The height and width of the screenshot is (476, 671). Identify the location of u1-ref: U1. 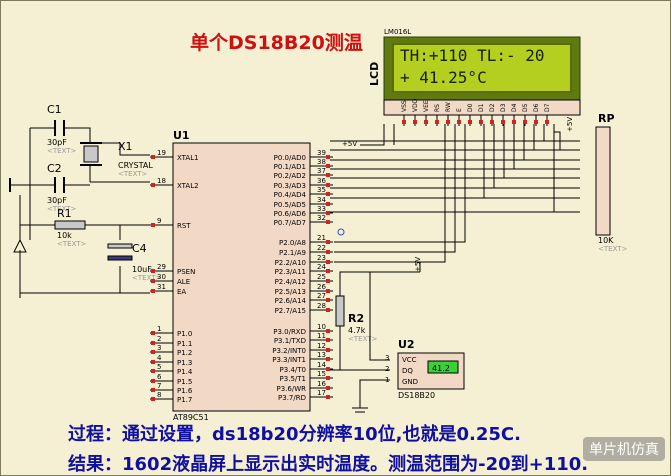
(181, 135).